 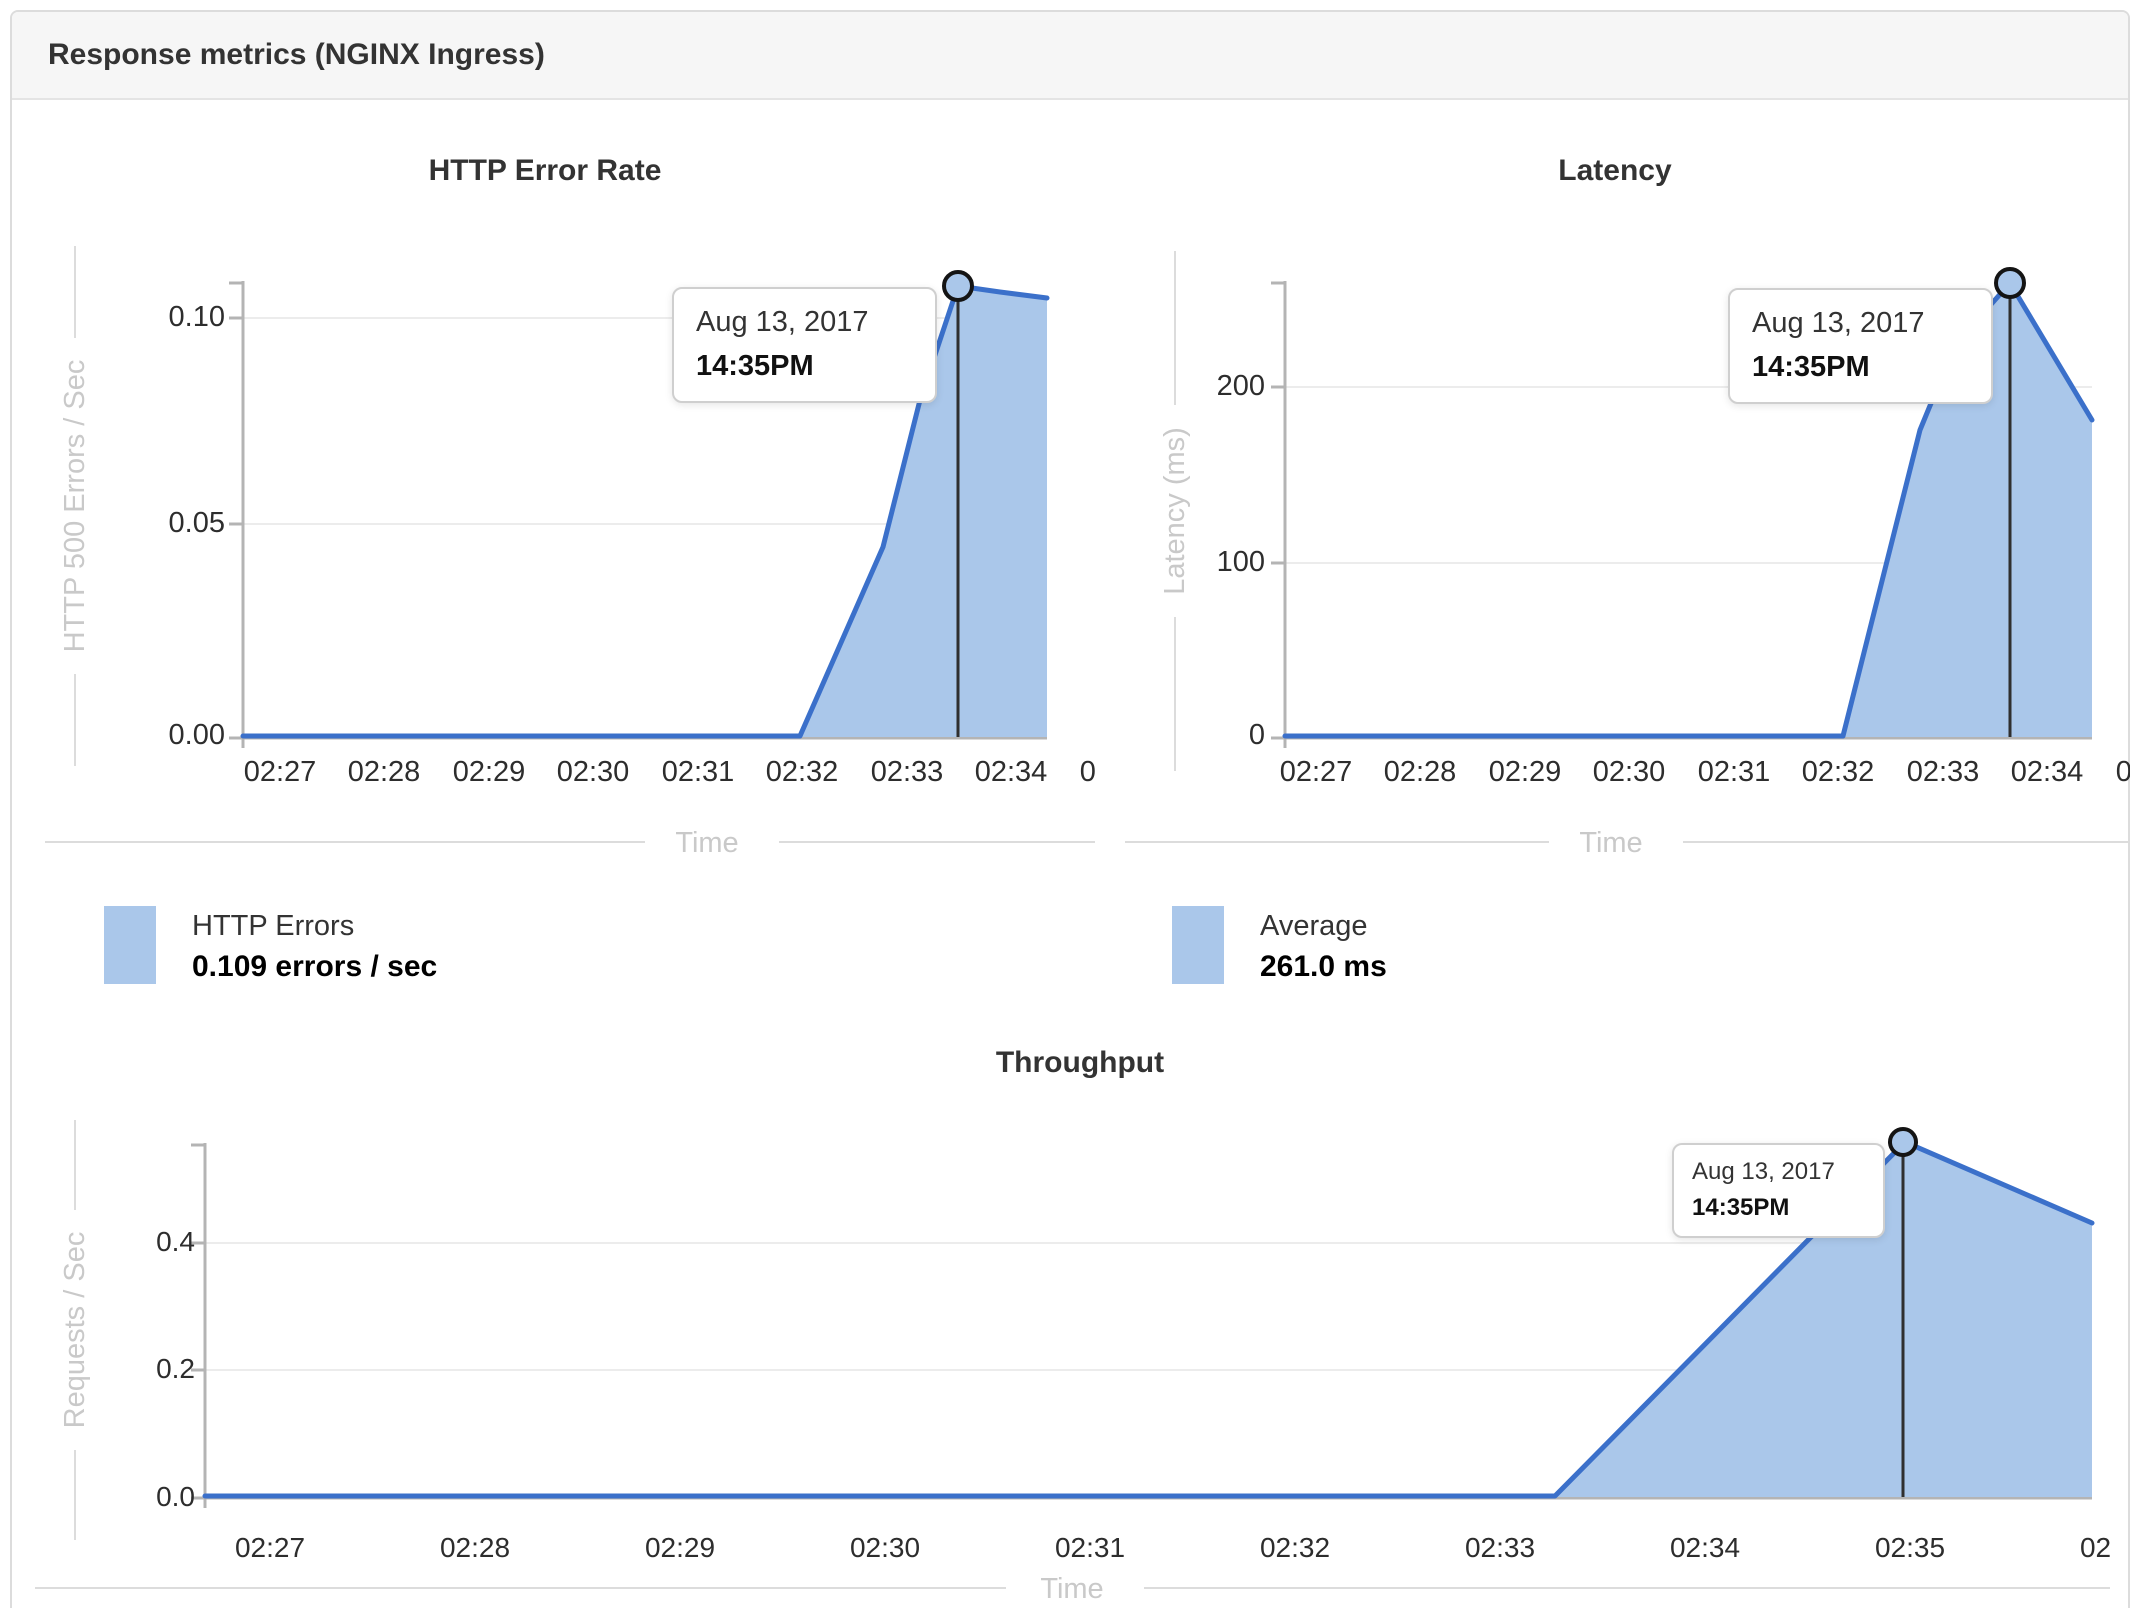 I want to click on x-axis-title-throughput: Time, so click(x=1072, y=1589).